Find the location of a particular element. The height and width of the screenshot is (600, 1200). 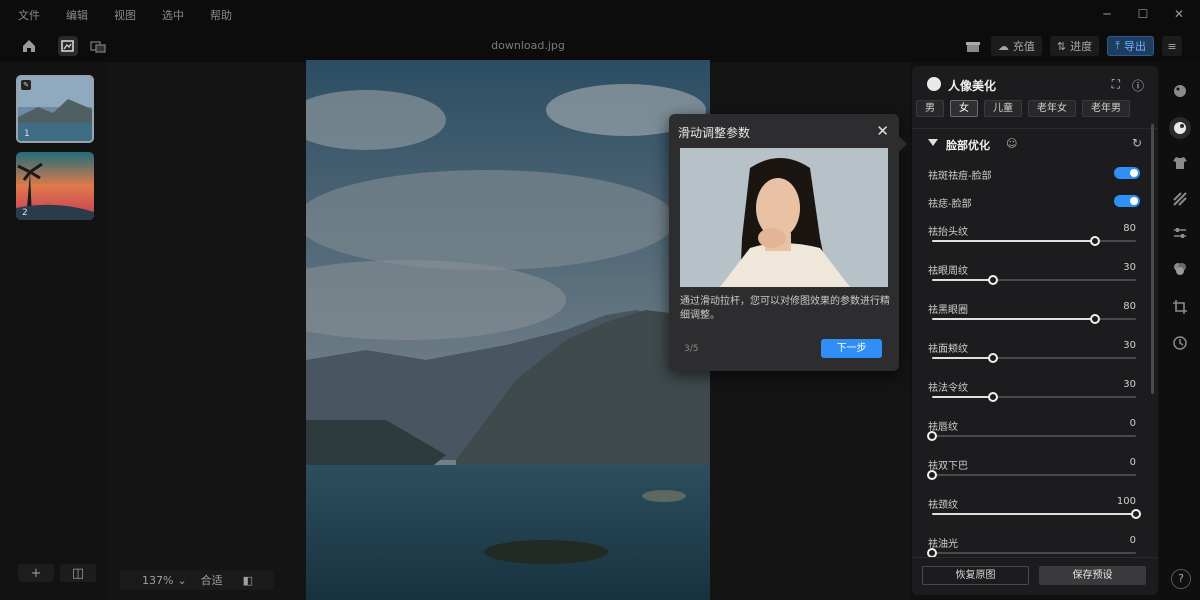

menu-view: 视图 is located at coordinates (125, 15).